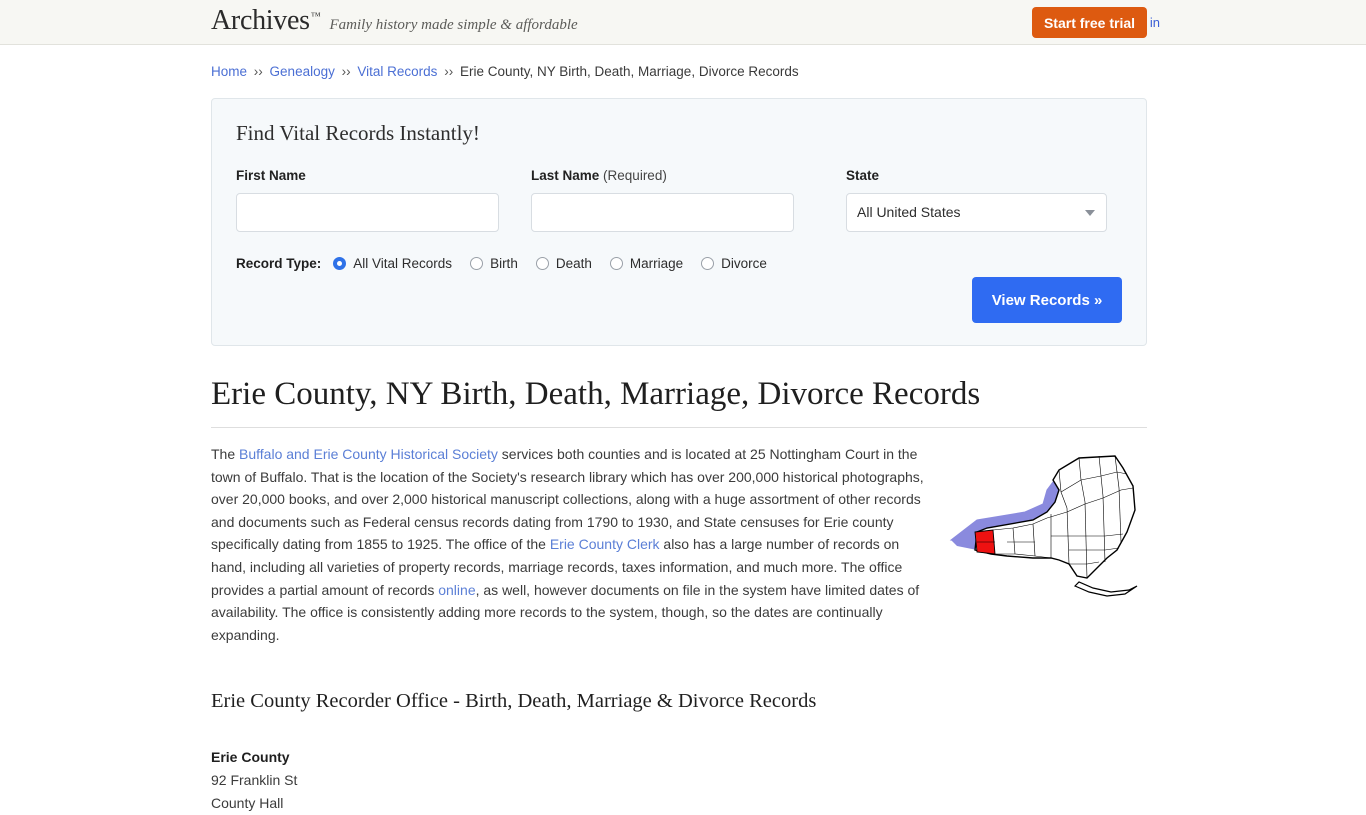 The height and width of the screenshot is (815, 1366). I want to click on start-free-trial-button: Start free trial, so click(1089, 22).